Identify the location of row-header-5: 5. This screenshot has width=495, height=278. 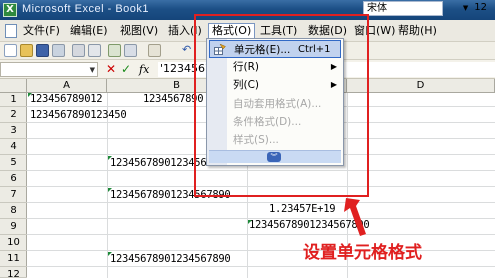
(13, 163).